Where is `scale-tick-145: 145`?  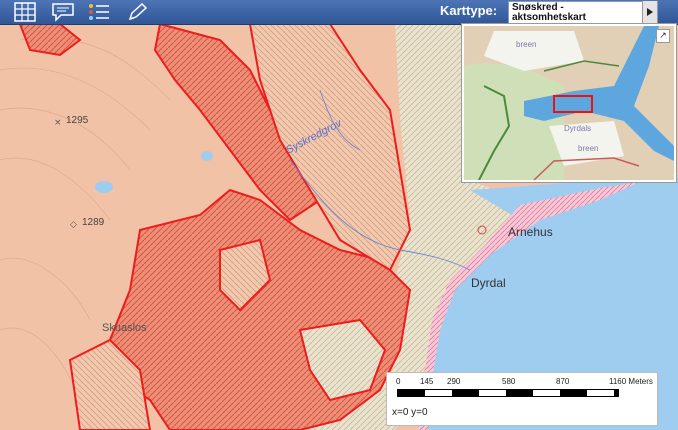 scale-tick-145: 145 is located at coordinates (427, 381).